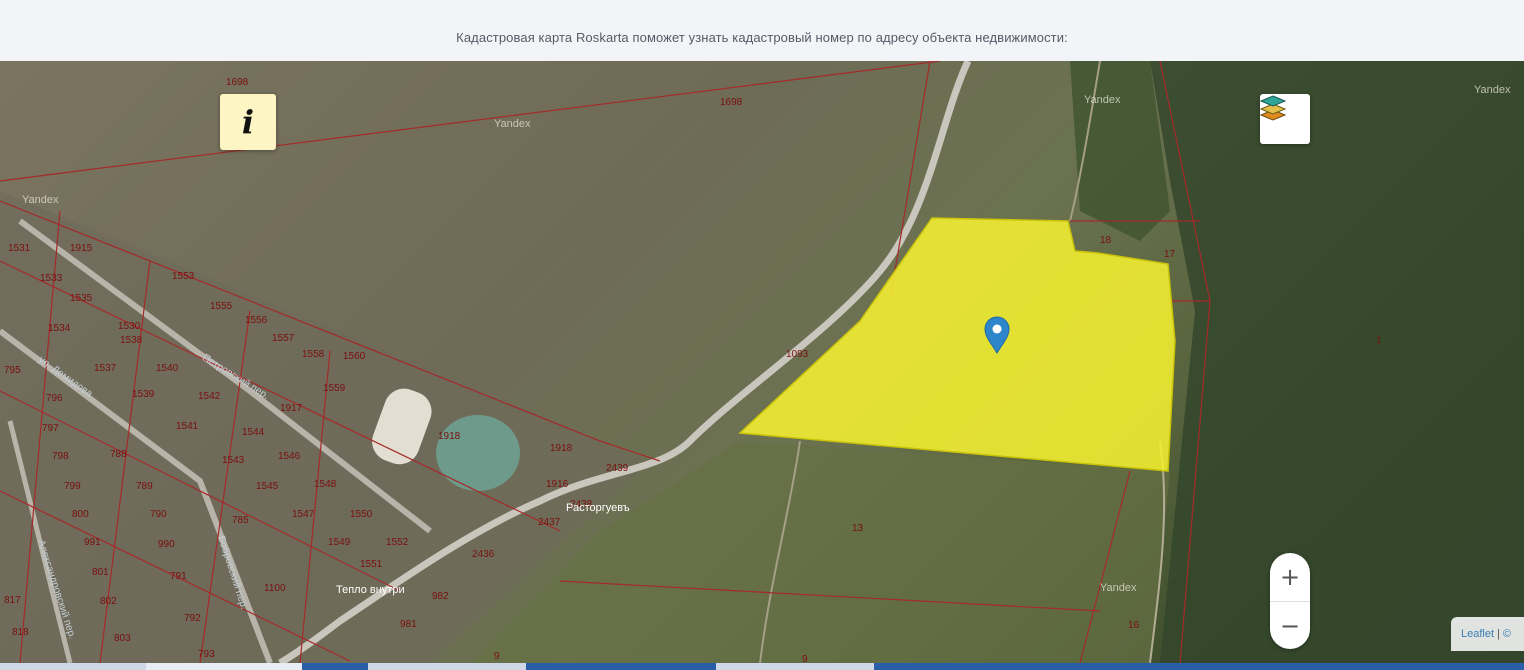 Image resolution: width=1524 pixels, height=670 pixels. I want to click on parcel-label: 1, so click(1379, 340).